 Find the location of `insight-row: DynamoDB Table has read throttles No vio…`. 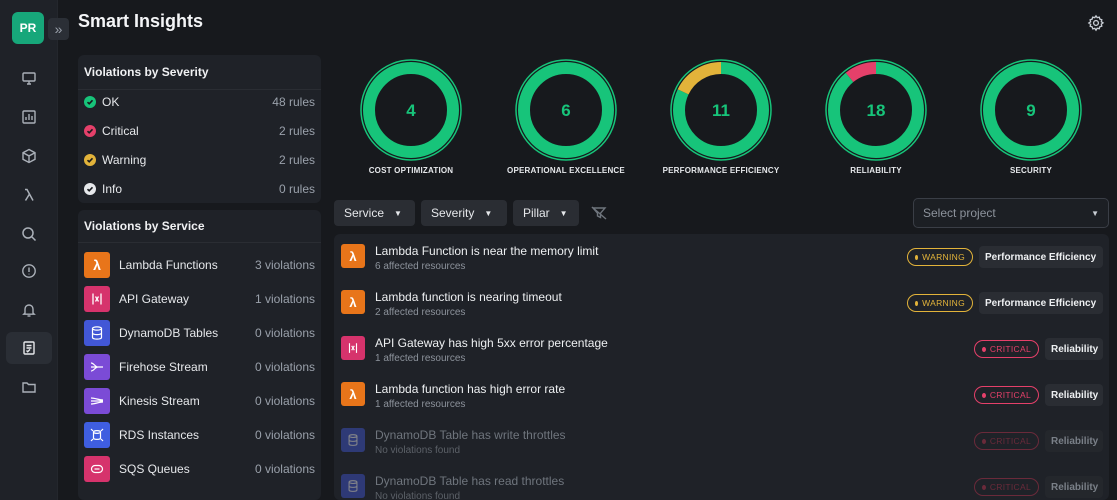

insight-row: DynamoDB Table has read throttles No vio… is located at coordinates (721, 482).